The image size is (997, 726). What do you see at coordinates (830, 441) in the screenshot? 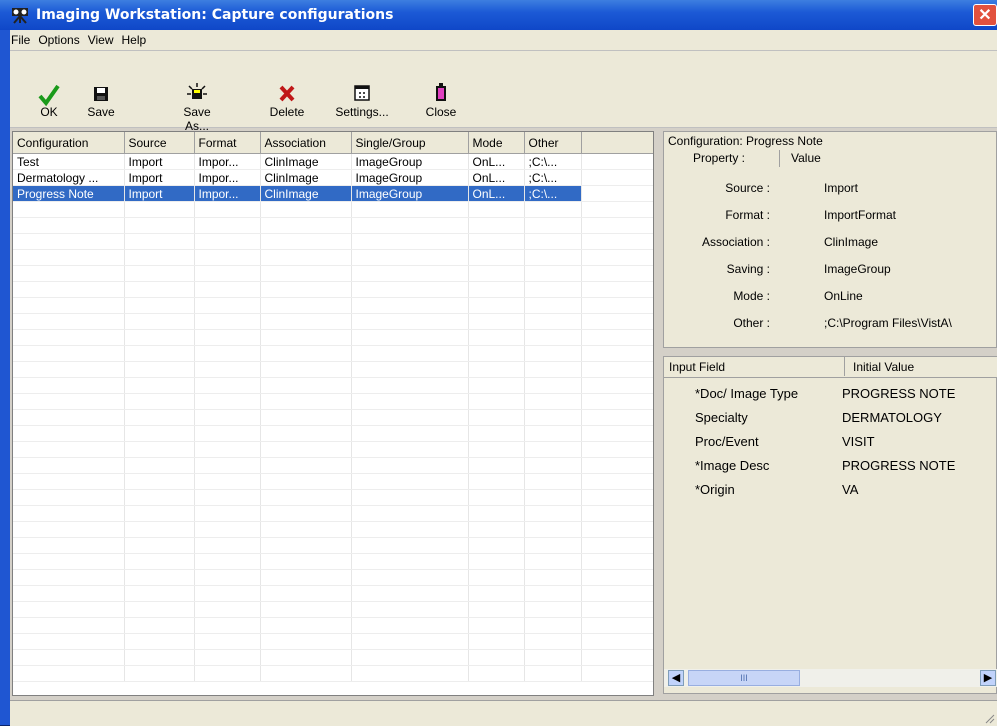
I see `input-field-row: Proc/Event VISIT` at bounding box center [830, 441].